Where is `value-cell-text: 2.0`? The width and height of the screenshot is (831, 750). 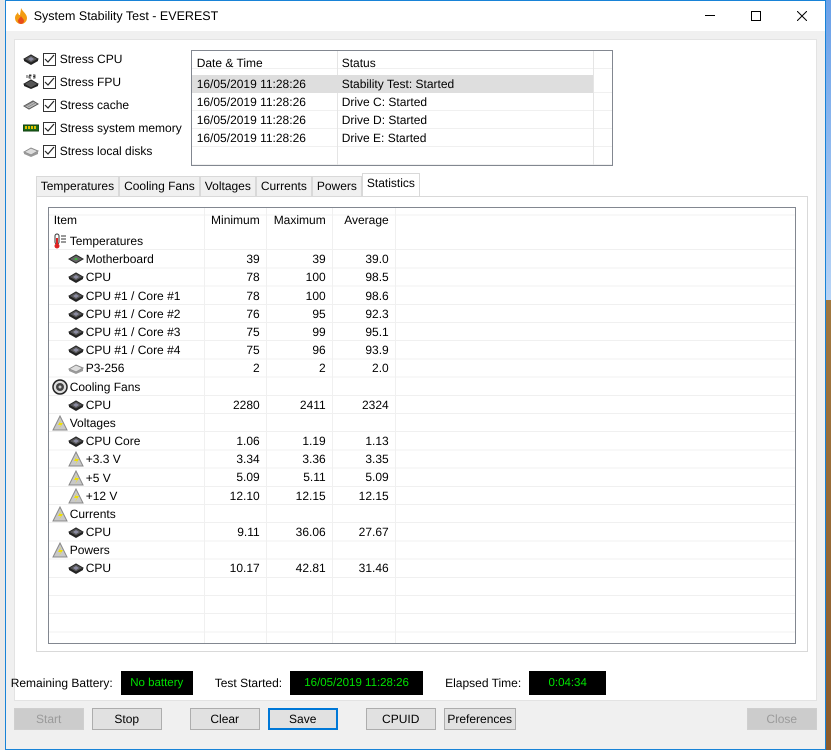 value-cell-text: 2.0 is located at coordinates (380, 369).